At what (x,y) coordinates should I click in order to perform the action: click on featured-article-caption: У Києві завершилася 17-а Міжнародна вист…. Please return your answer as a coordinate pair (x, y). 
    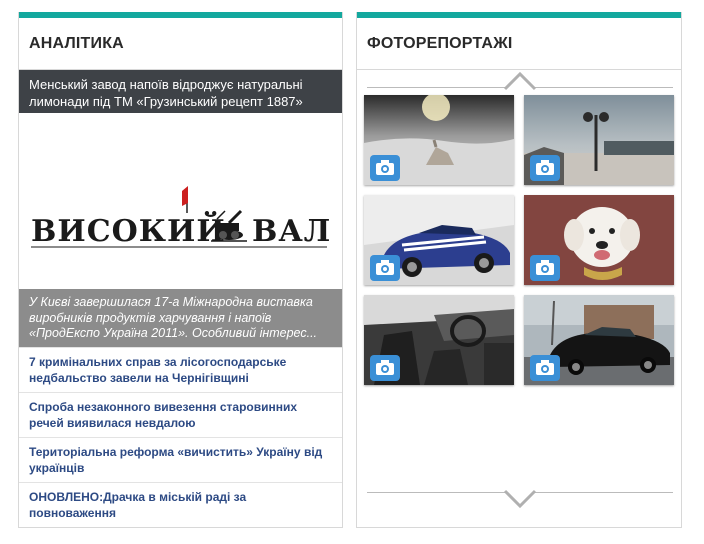
    Looking at the image, I should click on (180, 318).